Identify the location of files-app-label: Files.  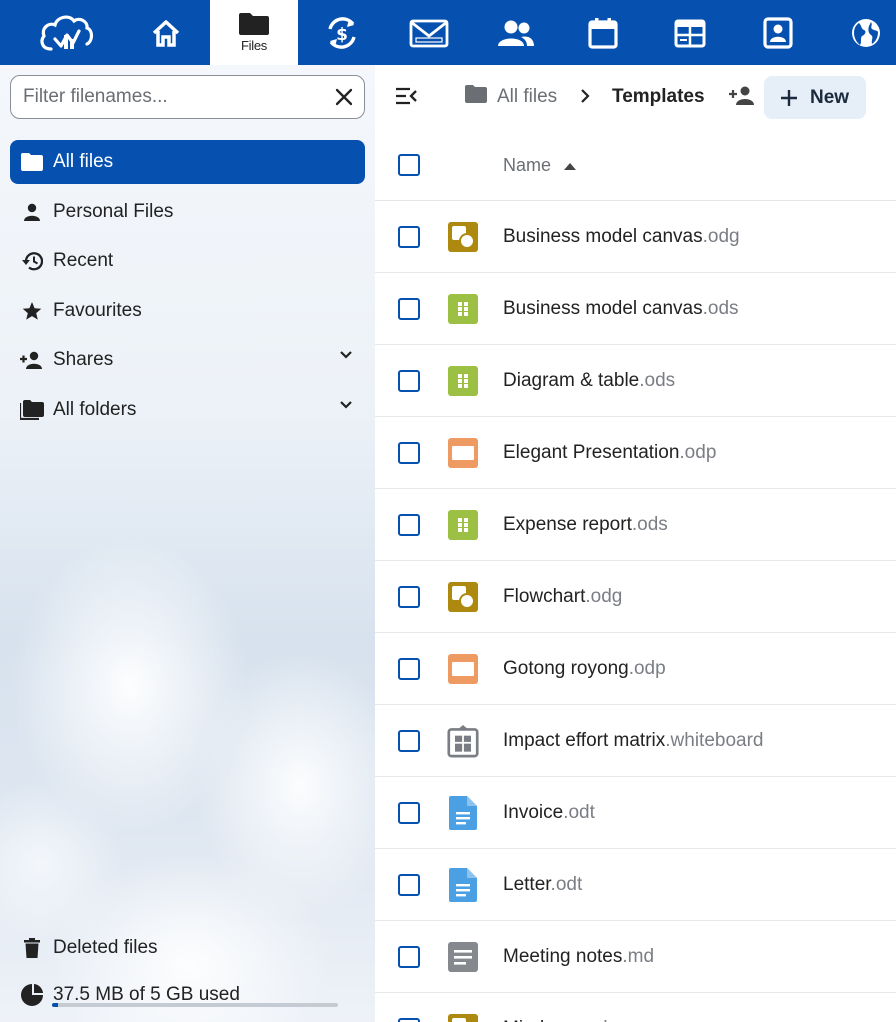
(254, 45).